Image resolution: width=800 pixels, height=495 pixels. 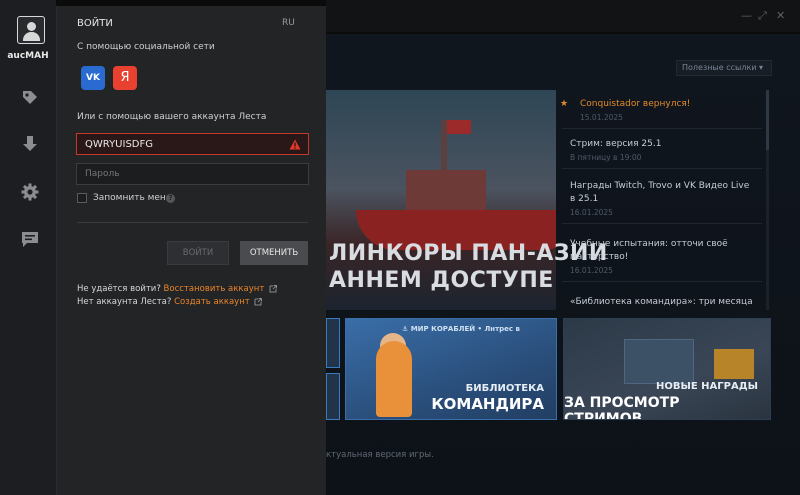 What do you see at coordinates (119, 289) in the screenshot?
I see `recover-prefix: Не удаётся войти?` at bounding box center [119, 289].